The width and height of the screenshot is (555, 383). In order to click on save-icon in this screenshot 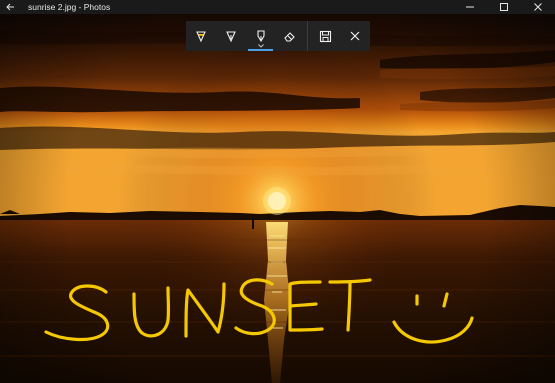, I will do `click(325, 36)`.